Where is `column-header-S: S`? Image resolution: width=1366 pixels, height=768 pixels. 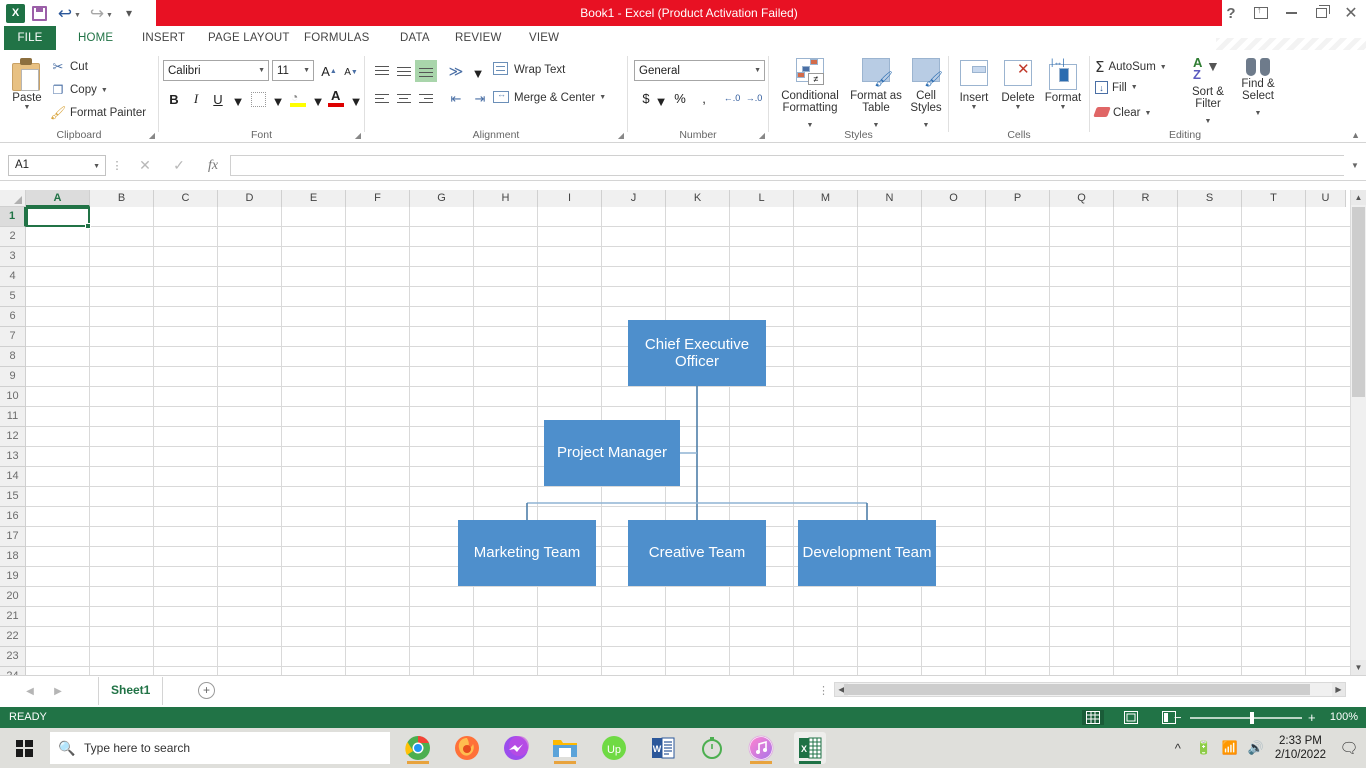
column-header-S: S is located at coordinates (1210, 198).